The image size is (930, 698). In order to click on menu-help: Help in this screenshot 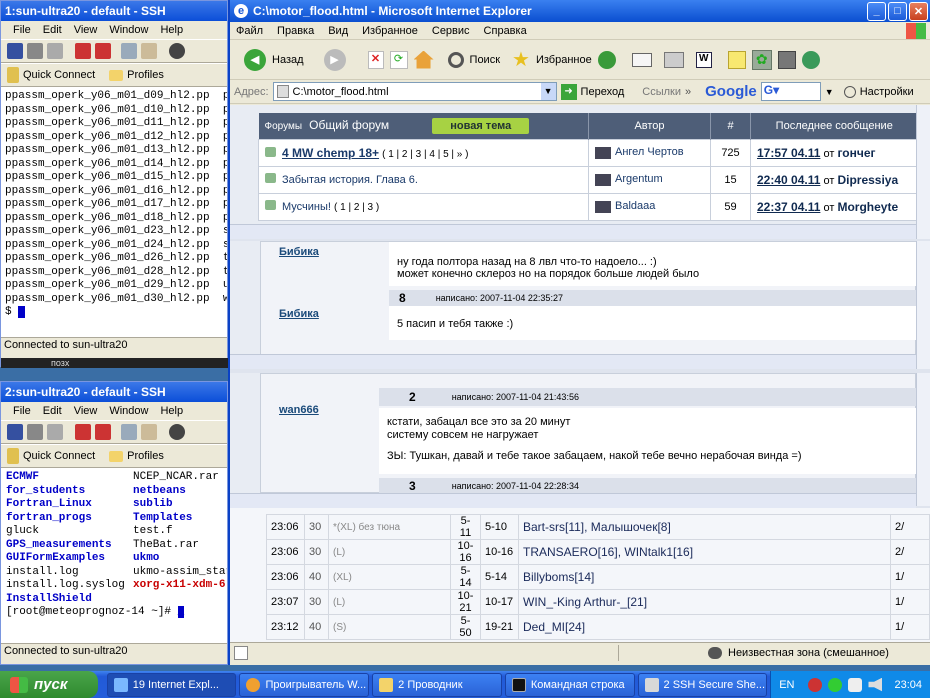, I will do `click(171, 30)`.